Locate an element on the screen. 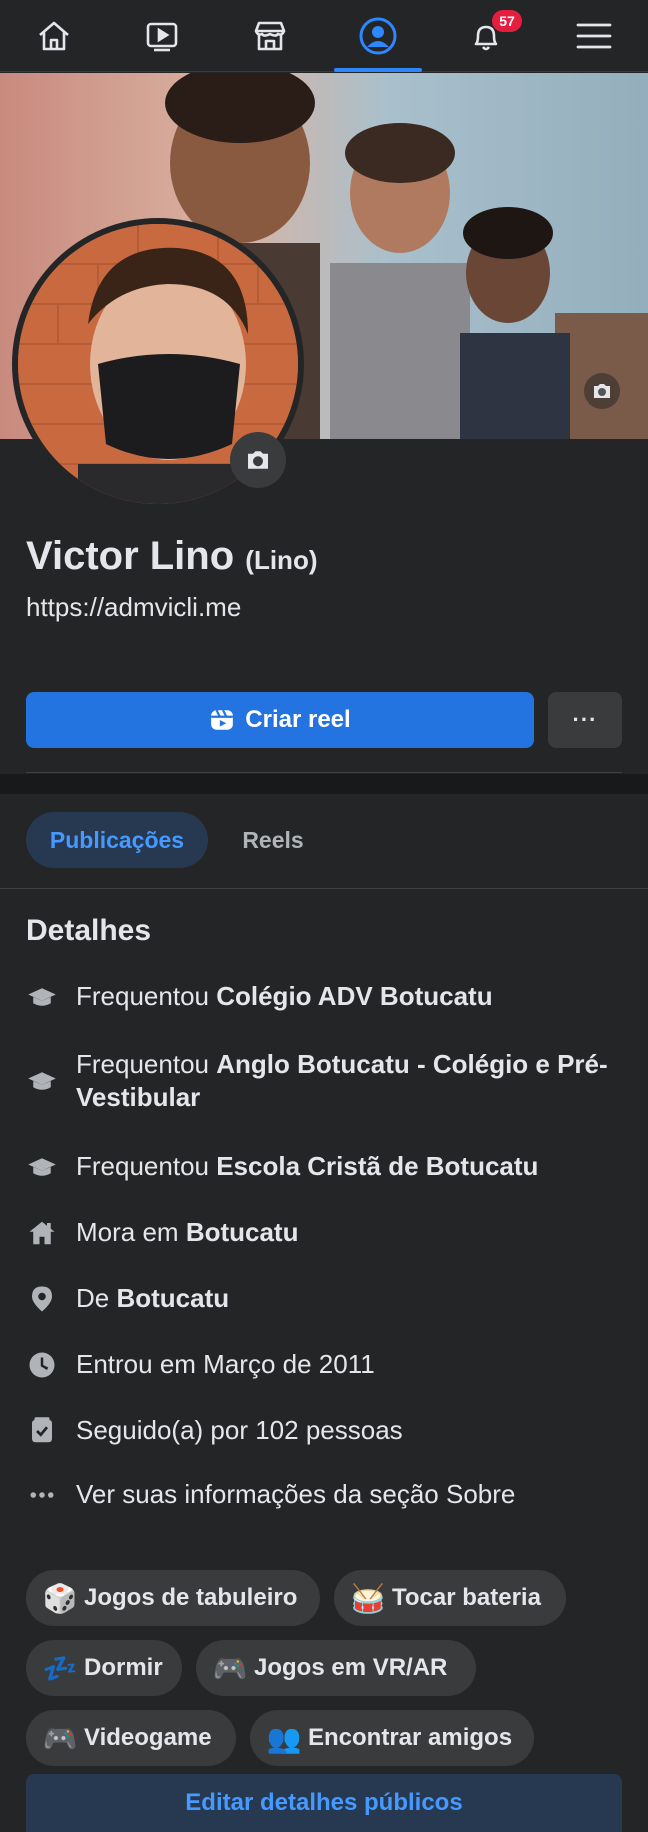  detail-text: De Botucatu is located at coordinates (153, 1298).